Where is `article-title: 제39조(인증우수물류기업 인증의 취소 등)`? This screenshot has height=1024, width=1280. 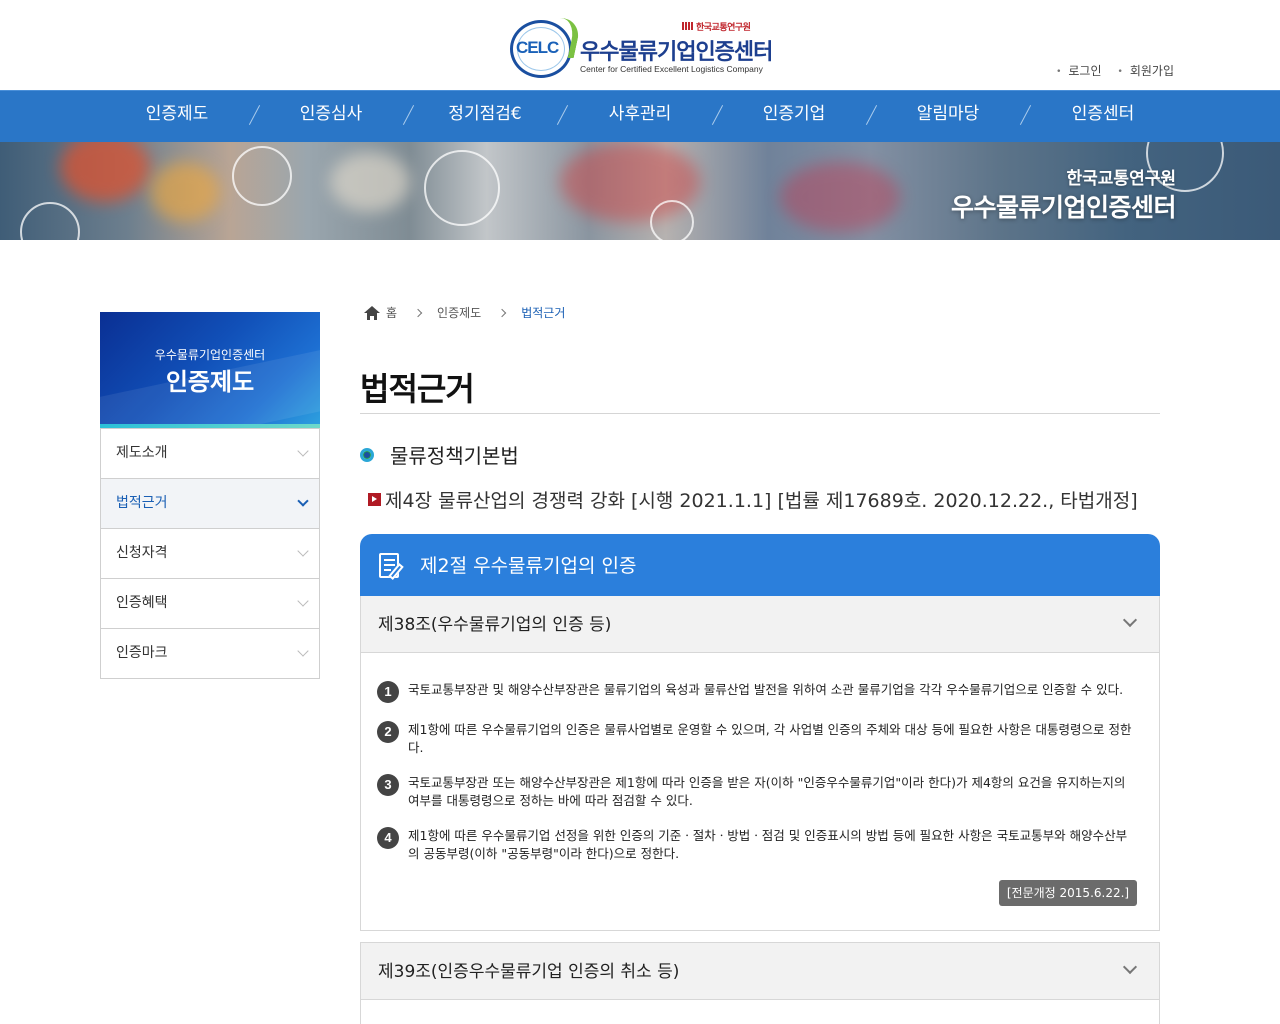 article-title: 제39조(인증우수물류기업 인증의 취소 등) is located at coordinates (529, 972).